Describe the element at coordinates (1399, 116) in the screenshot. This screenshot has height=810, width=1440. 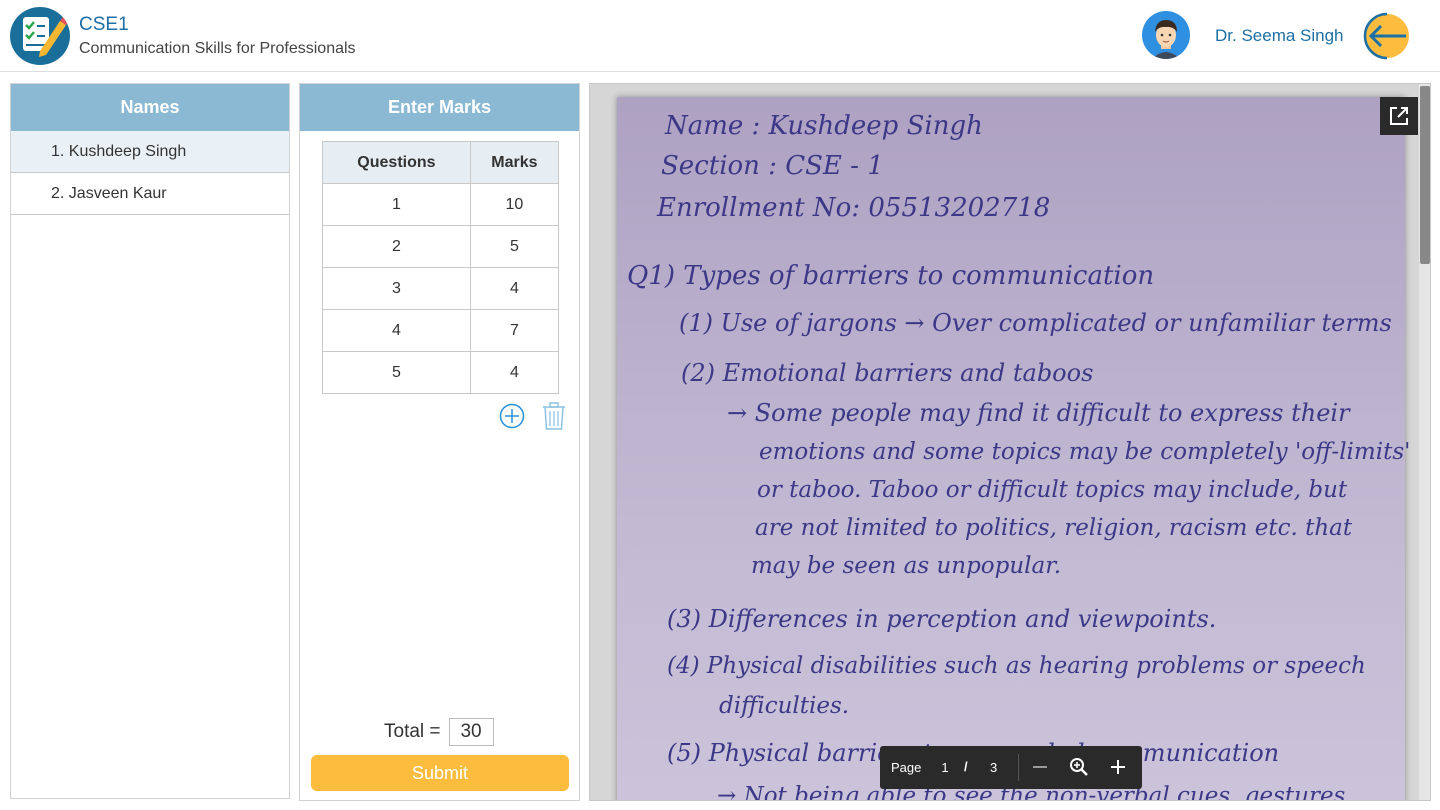
I see `popout-icon` at that location.